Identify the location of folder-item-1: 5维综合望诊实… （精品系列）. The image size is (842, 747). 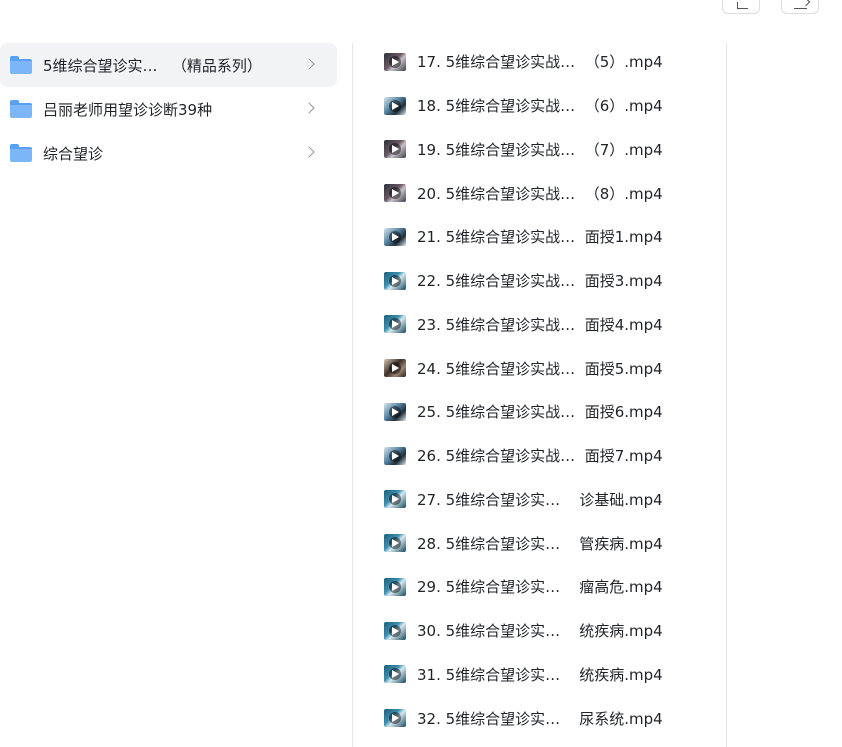
(168, 65).